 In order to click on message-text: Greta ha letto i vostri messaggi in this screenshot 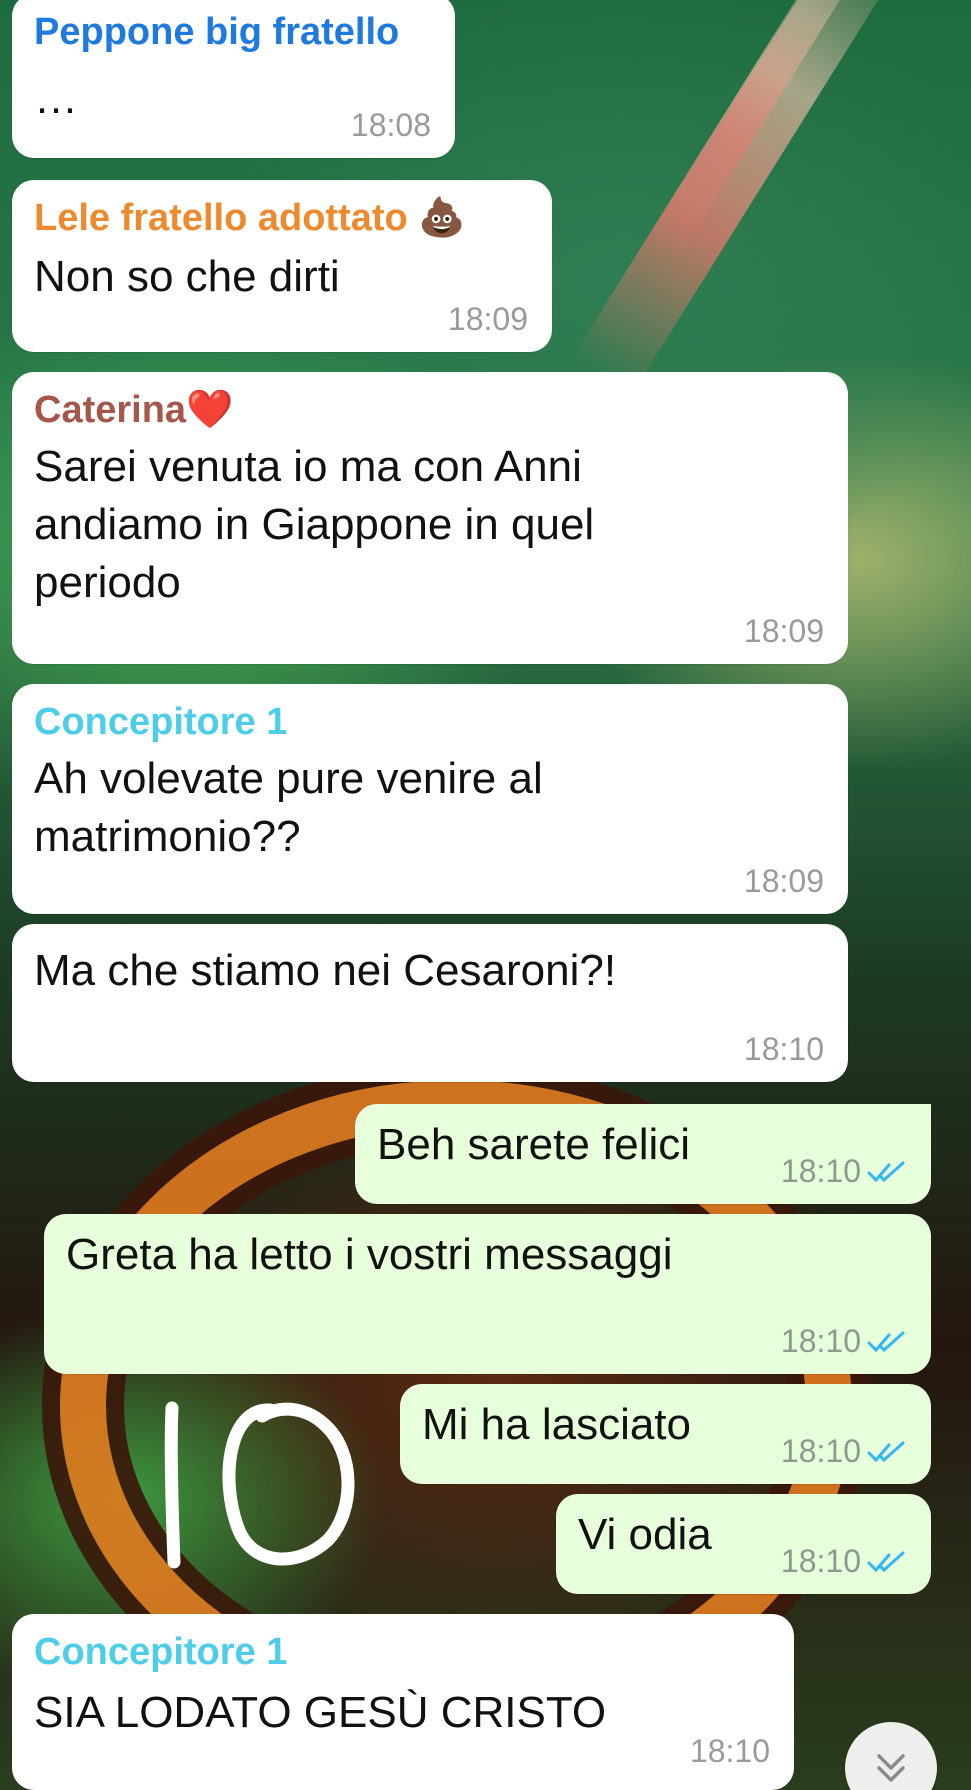, I will do `click(369, 1254)`.